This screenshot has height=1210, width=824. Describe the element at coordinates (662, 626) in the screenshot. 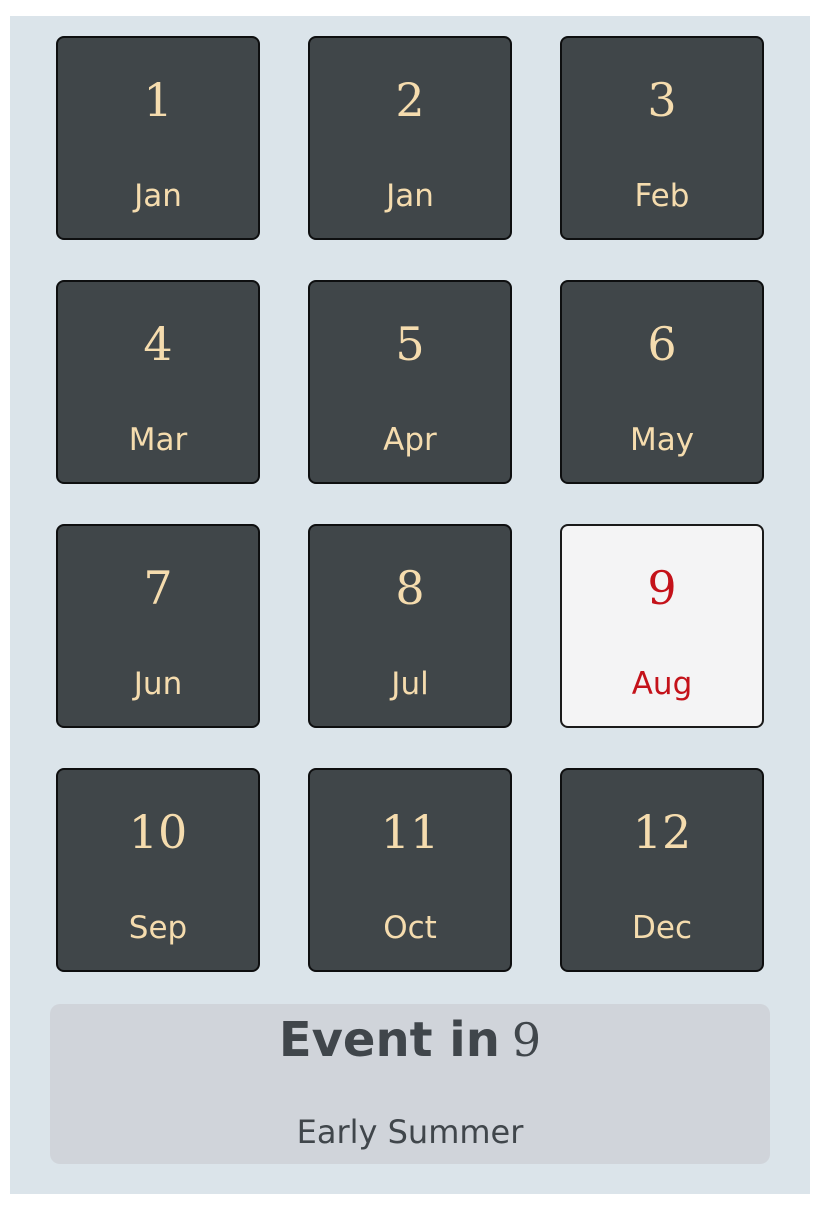

I see `day-tile-9: 9 Aug` at that location.